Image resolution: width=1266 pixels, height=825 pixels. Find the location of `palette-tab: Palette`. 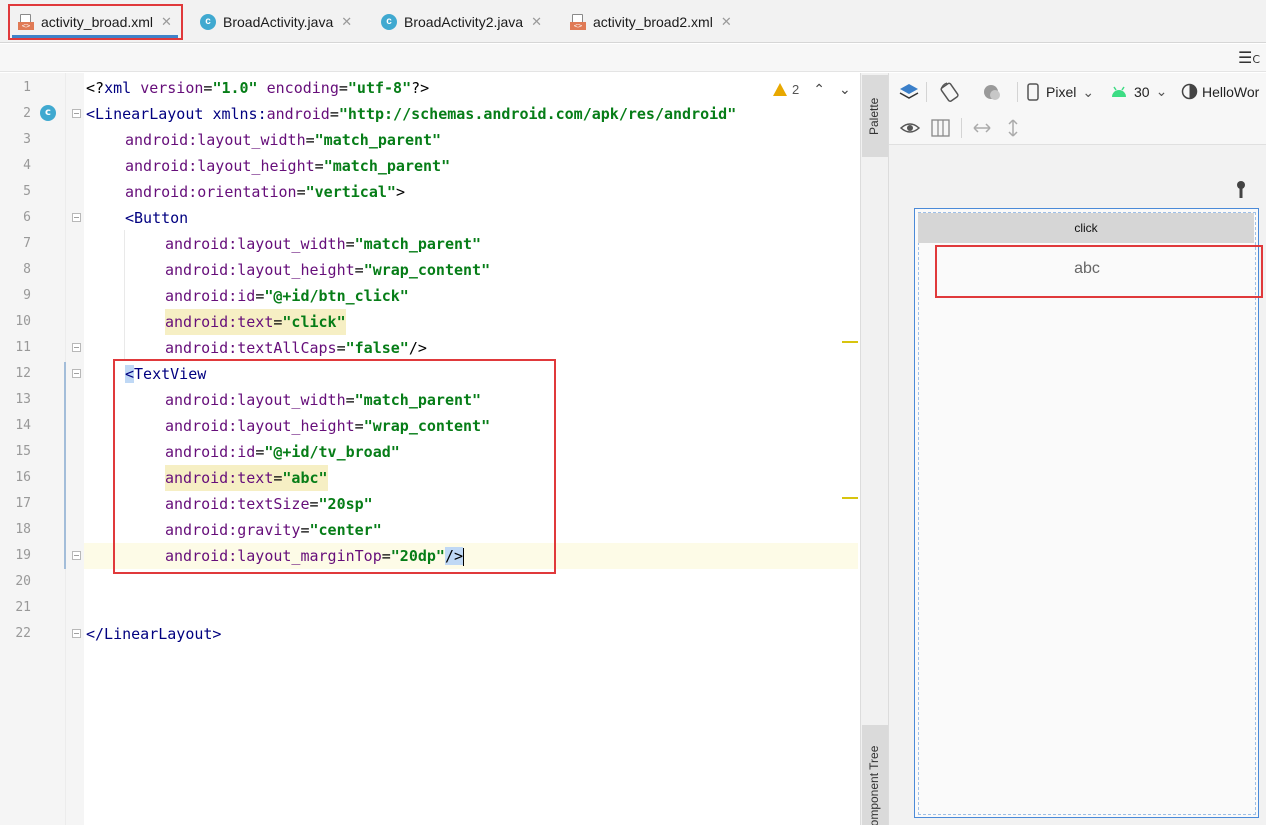

palette-tab: Palette is located at coordinates (875, 116).